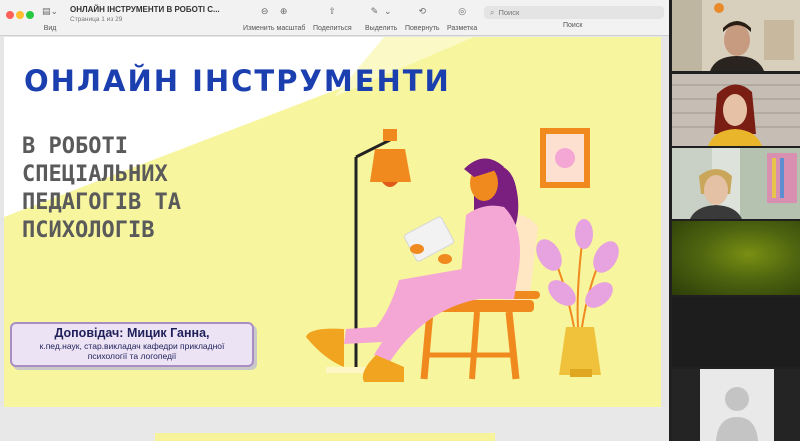 This screenshot has height=441, width=800. What do you see at coordinates (492, 12) in the screenshot?
I see `search-icon: ⌕` at bounding box center [492, 12].